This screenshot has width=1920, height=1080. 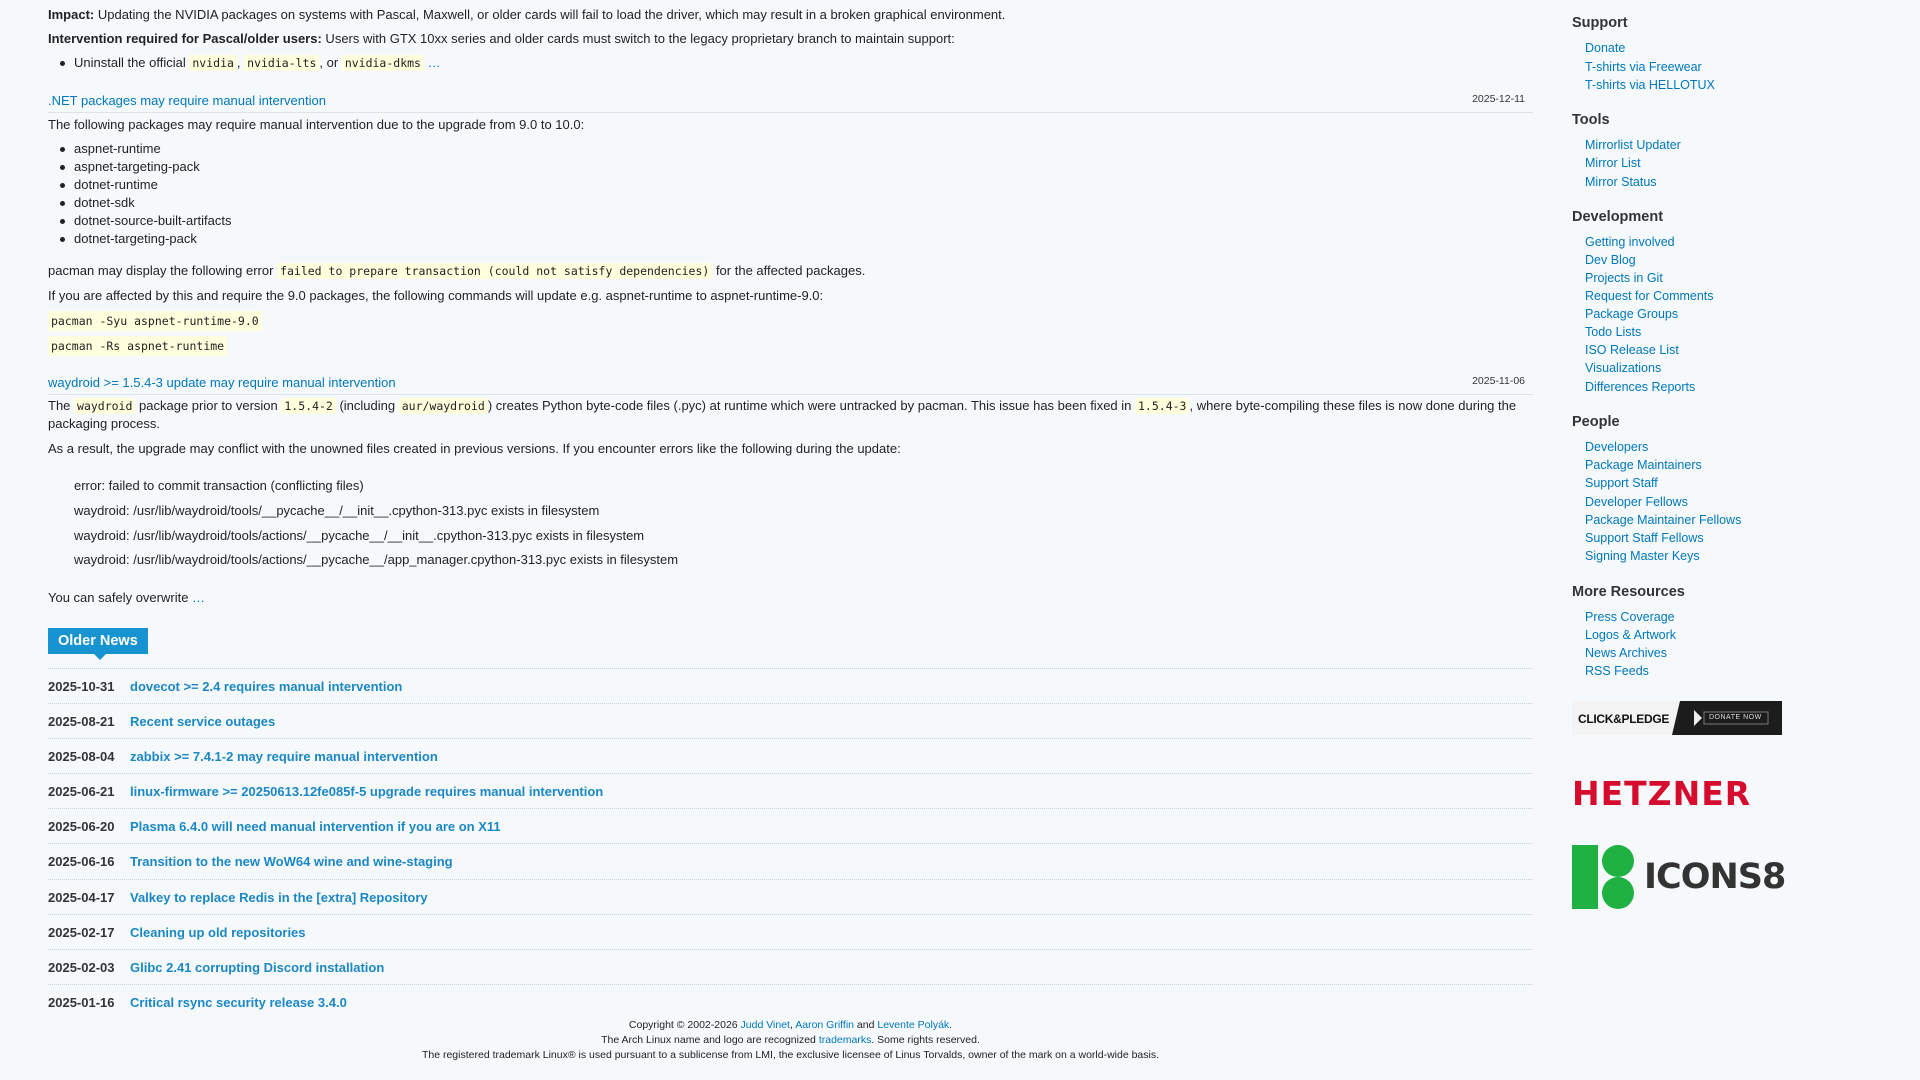 What do you see at coordinates (790, 321) in the screenshot?
I see `command-block: pacman -Syu aspnet-runtime-9.0` at bounding box center [790, 321].